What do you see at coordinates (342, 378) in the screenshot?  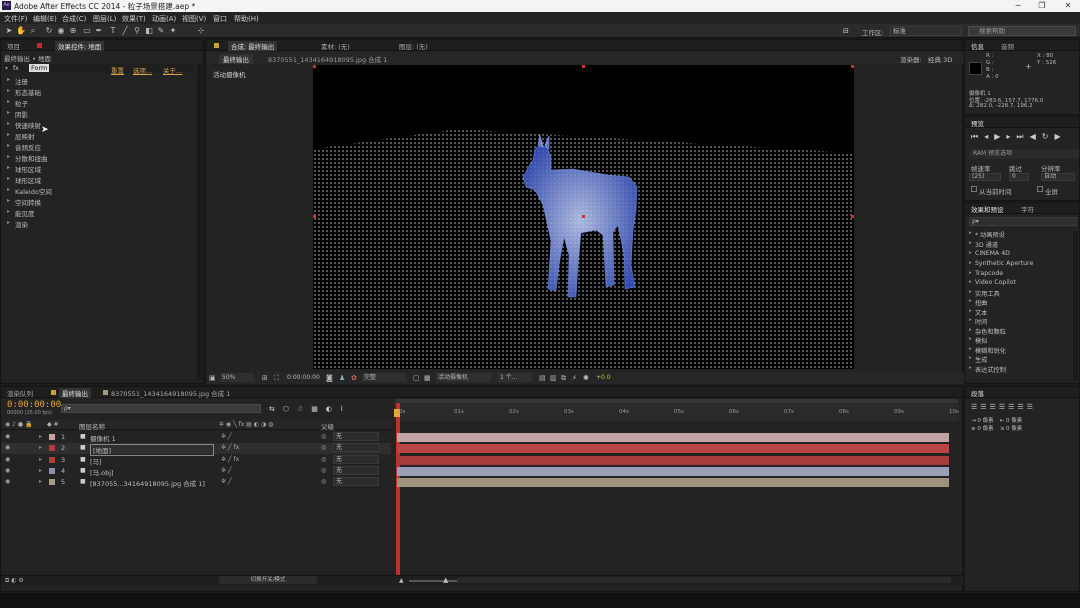 I see `show-snapshot-icon: ♟` at bounding box center [342, 378].